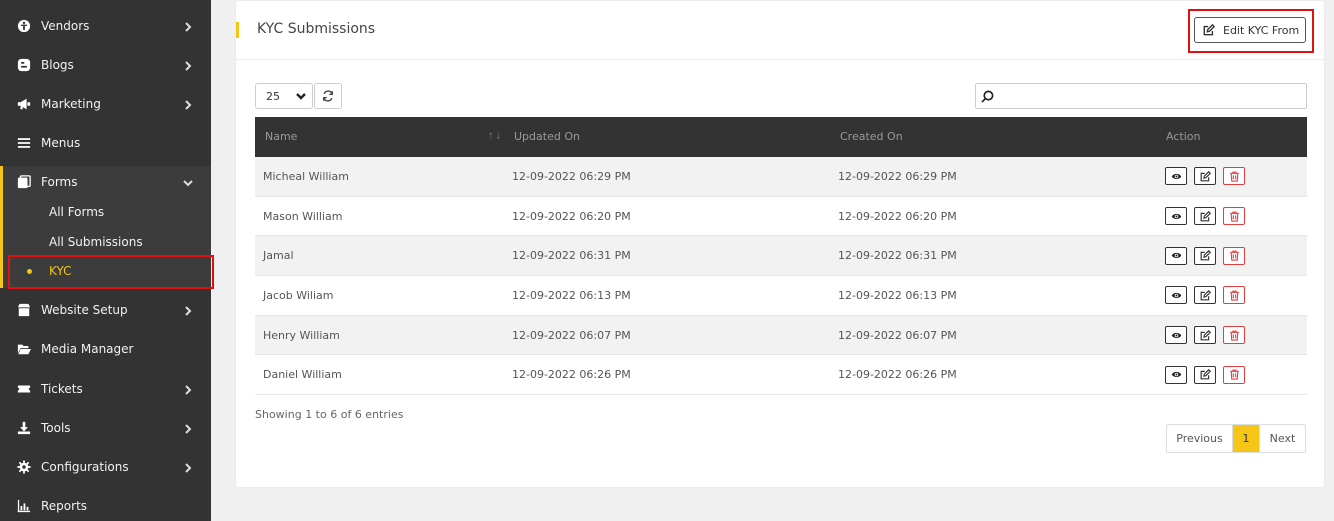 The height and width of the screenshot is (521, 1334). I want to click on sidebar-sub-all-forms: All Forms, so click(105, 212).